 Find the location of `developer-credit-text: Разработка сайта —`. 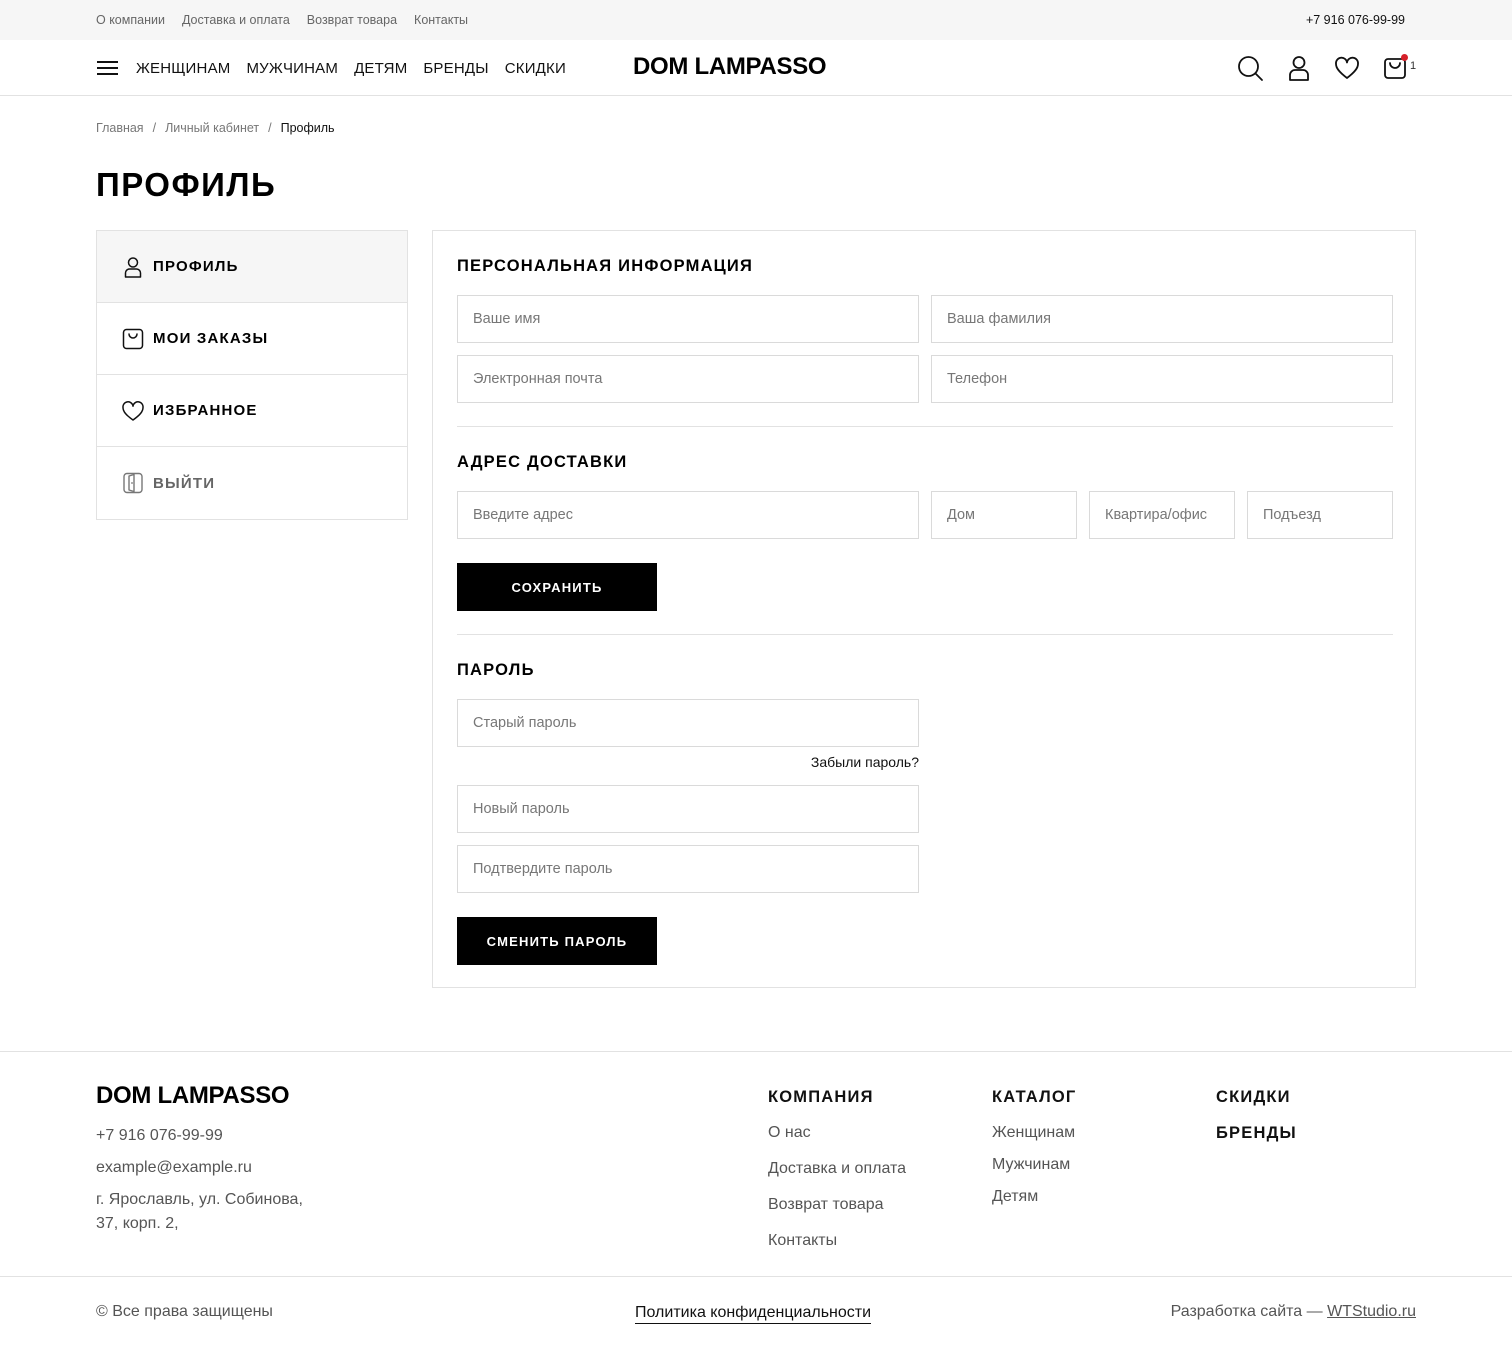

developer-credit-text: Разработка сайта — is located at coordinates (1249, 1311).